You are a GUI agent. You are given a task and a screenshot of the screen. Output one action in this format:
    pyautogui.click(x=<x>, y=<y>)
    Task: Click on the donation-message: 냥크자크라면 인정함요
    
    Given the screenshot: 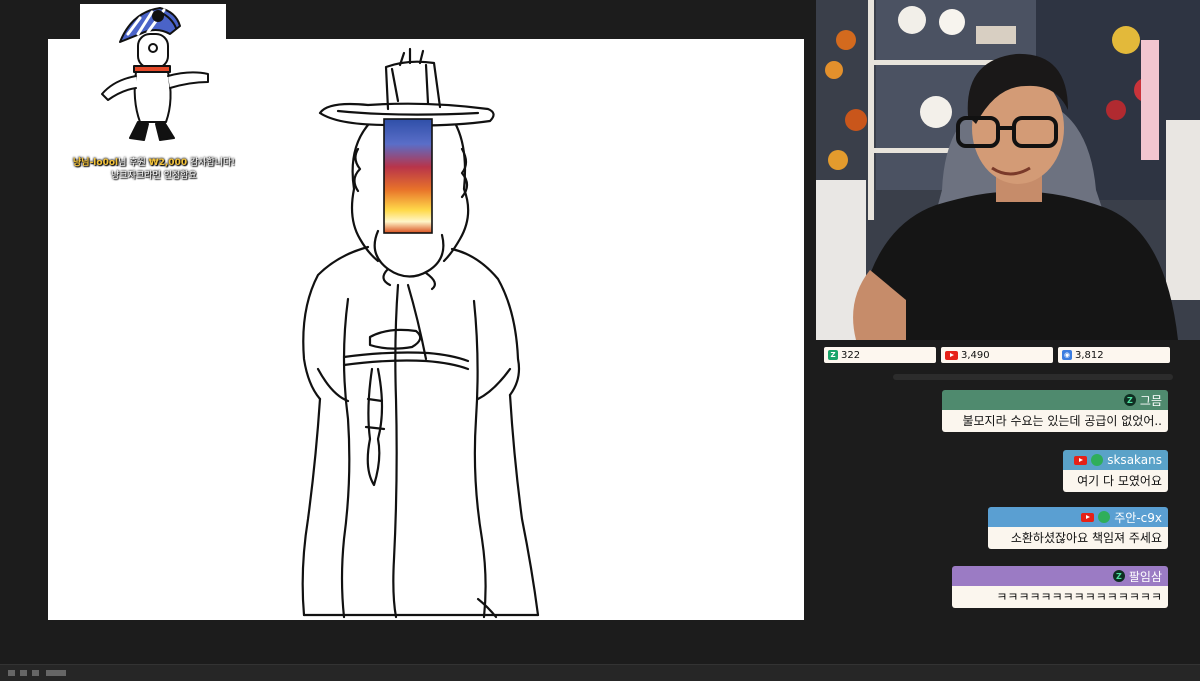 What is the action you would take?
    pyautogui.click(x=154, y=176)
    